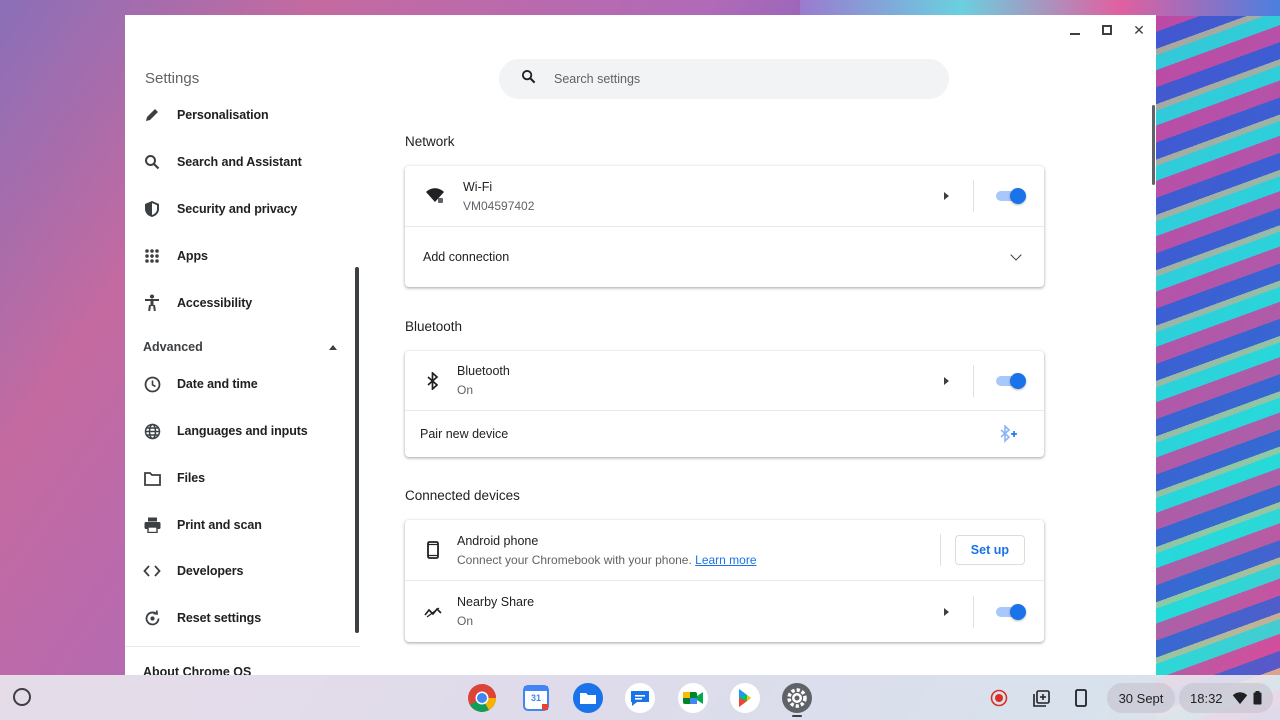  Describe the element at coordinates (495, 611) in the screenshot. I see `nearby-share-text: Nearby Share On` at that location.